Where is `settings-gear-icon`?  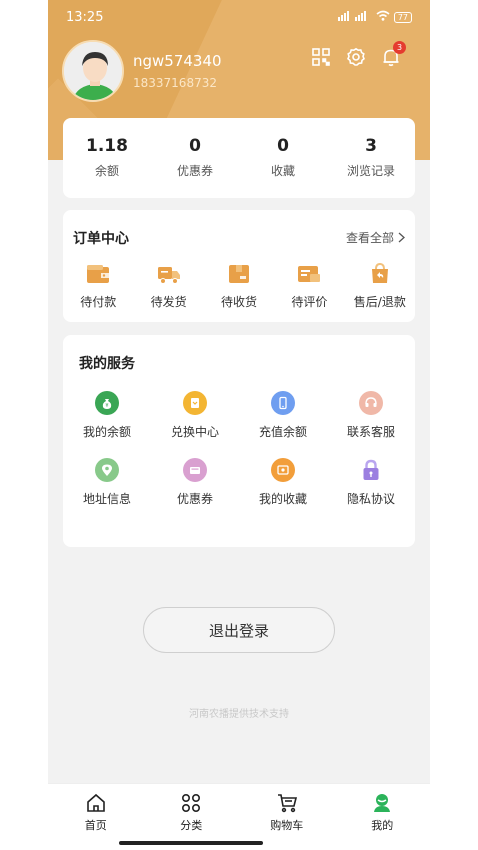
settings-gear-icon is located at coordinates (356, 57).